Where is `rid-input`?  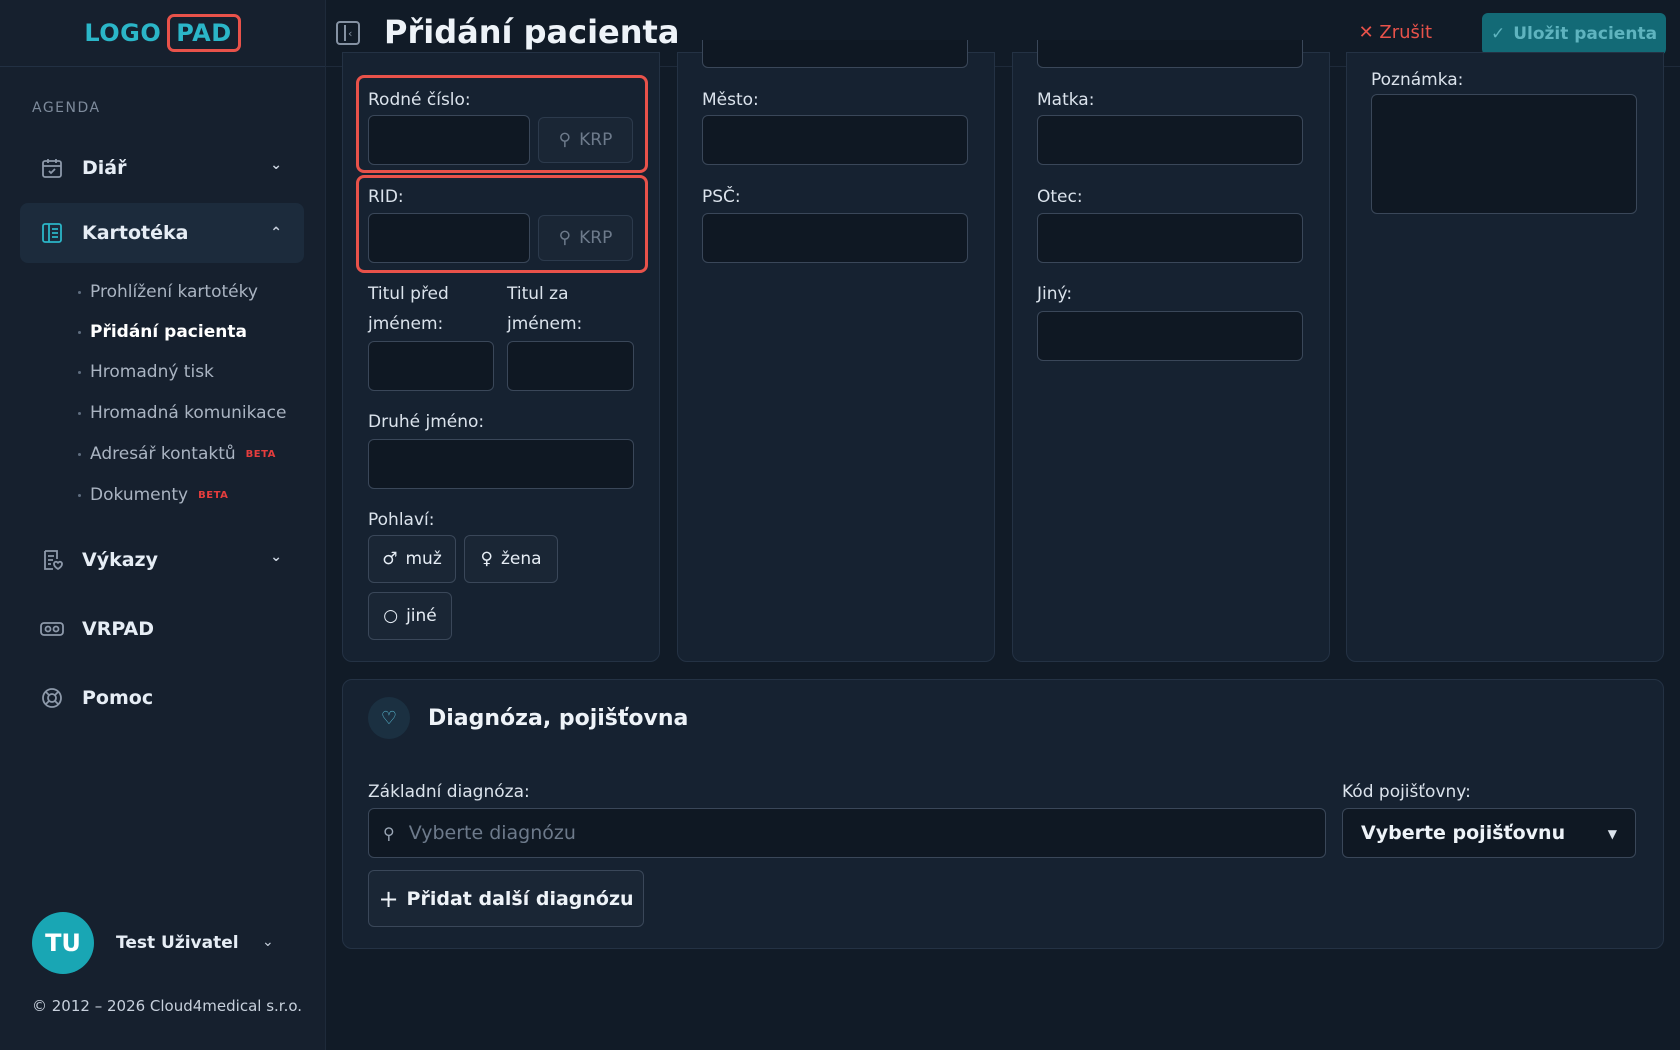 rid-input is located at coordinates (449, 238).